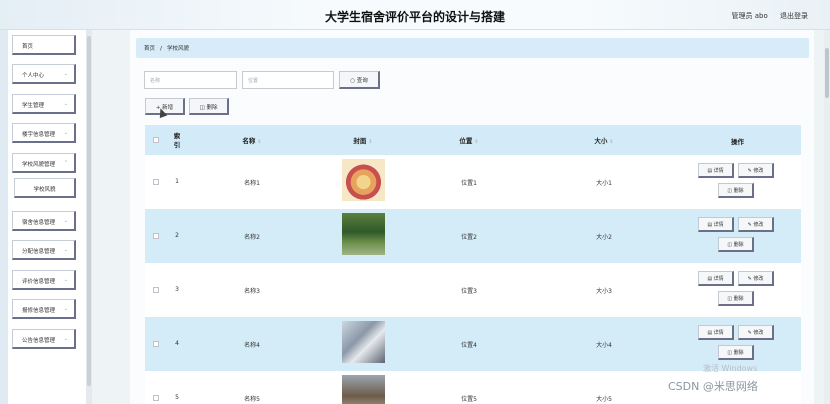  I want to click on sidebar-item-evaluation-management: 评价信息管理 ⌄, so click(44, 280).